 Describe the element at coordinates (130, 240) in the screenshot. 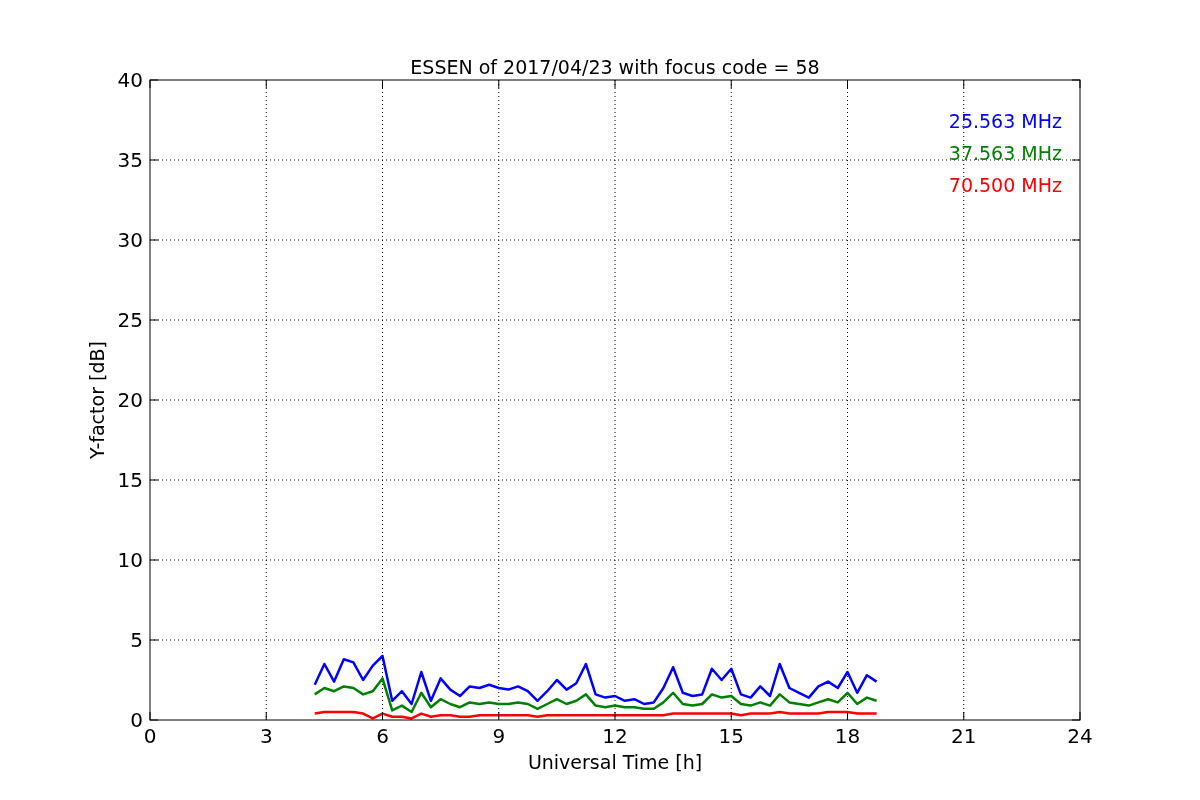

I see `y-tick-label: 30` at that location.